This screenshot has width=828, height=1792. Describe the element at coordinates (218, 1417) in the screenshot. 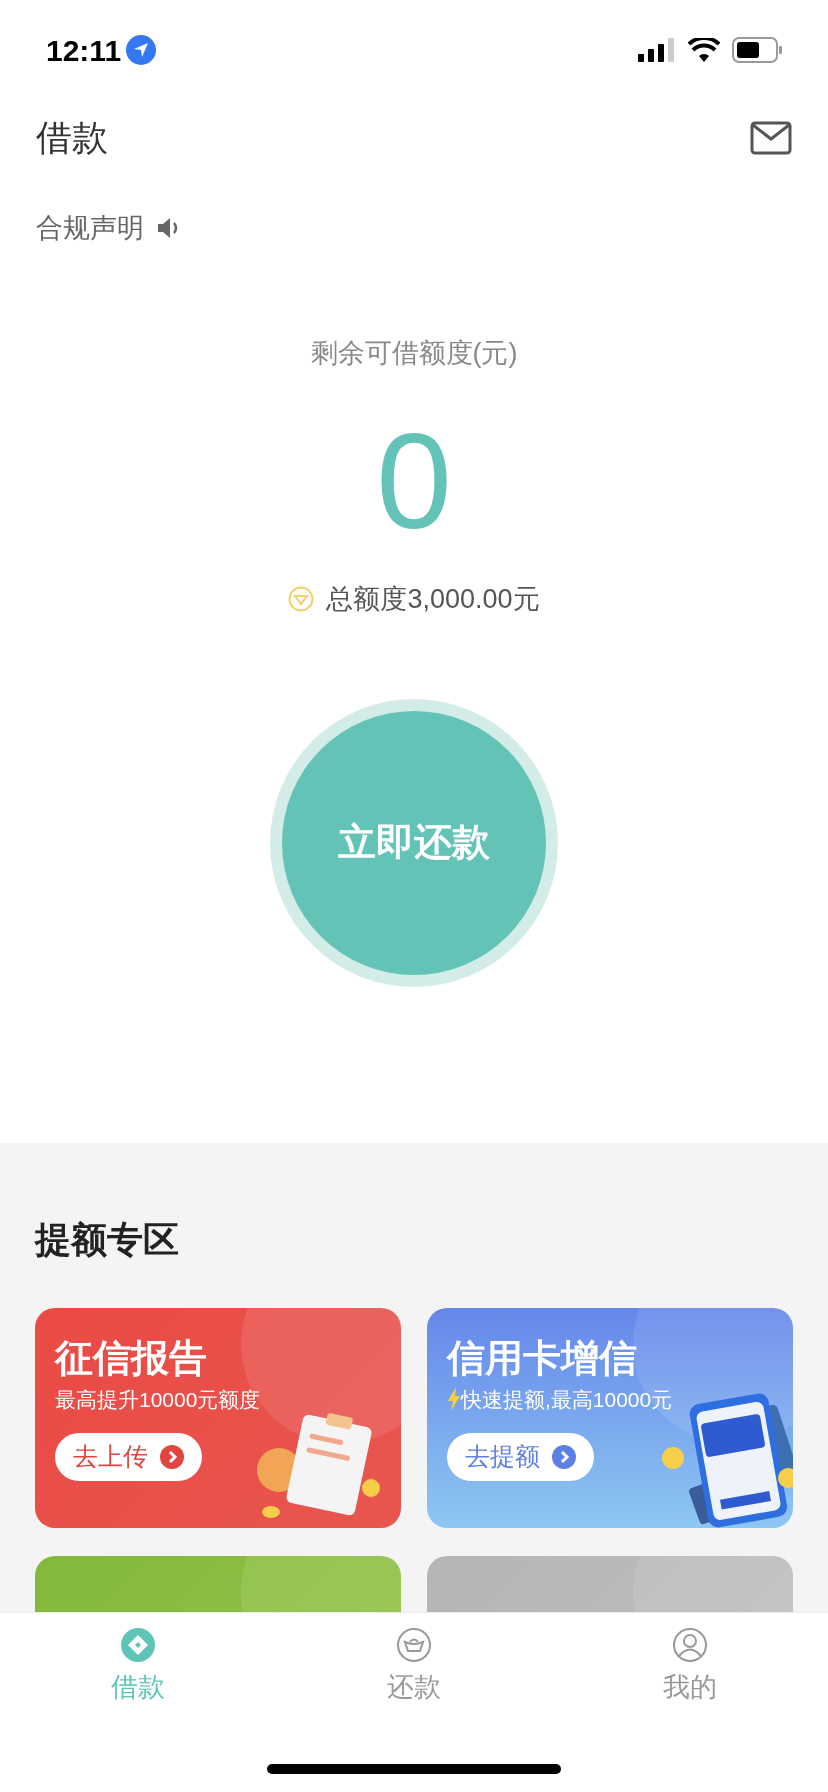

I see `promo-card: 征信报告 最高提升10000元额度 去上传` at that location.